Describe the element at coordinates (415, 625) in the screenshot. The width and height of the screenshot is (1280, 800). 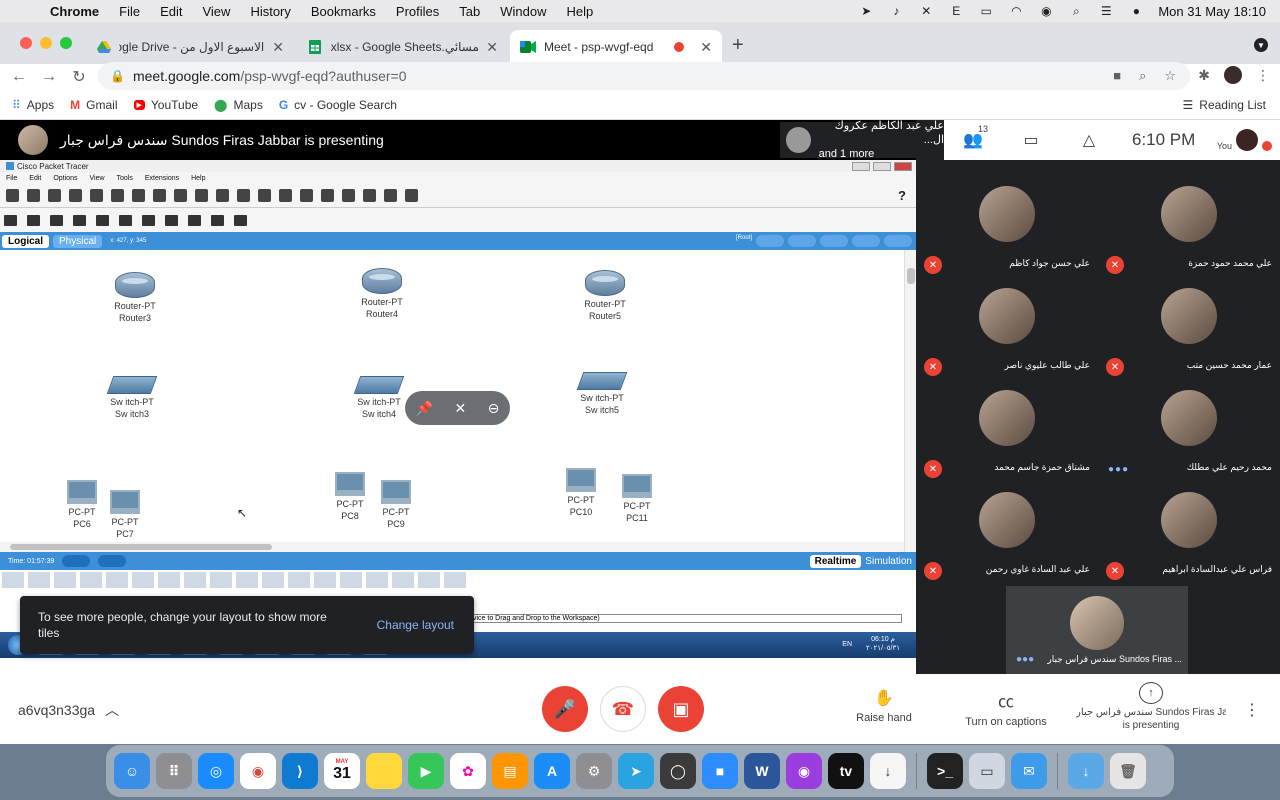
I see `change-layout-button: Change layout` at that location.